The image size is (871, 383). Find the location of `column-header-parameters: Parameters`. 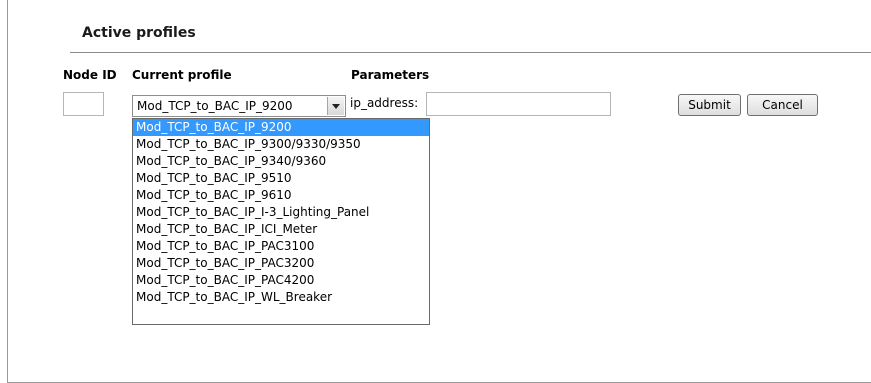

column-header-parameters: Parameters is located at coordinates (390, 75).